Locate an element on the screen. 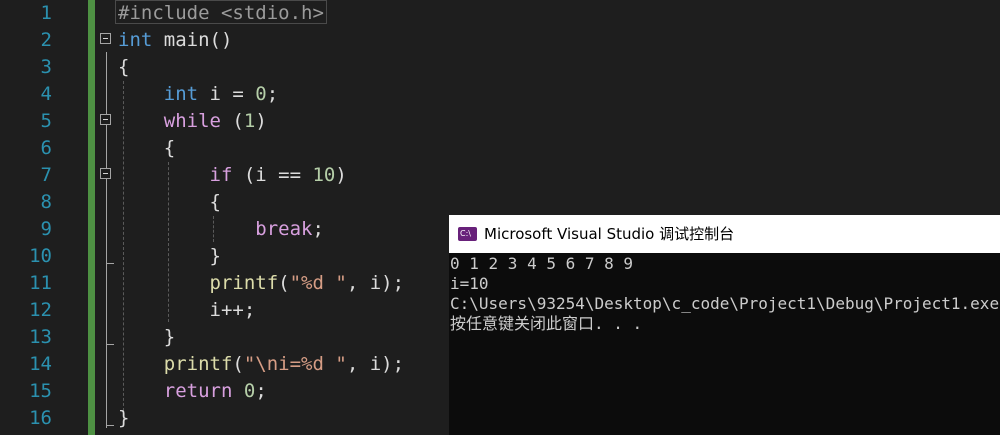 The image size is (1000, 435). line-number: 15 is located at coordinates (40, 391).